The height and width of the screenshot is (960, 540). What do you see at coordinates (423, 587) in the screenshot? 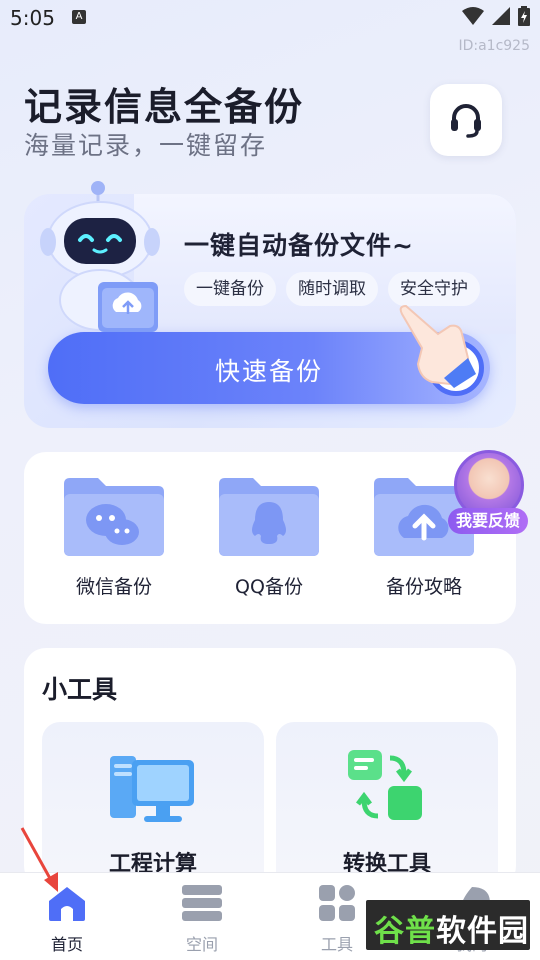
I see `backup-guide-label: 备份攻略` at bounding box center [423, 587].